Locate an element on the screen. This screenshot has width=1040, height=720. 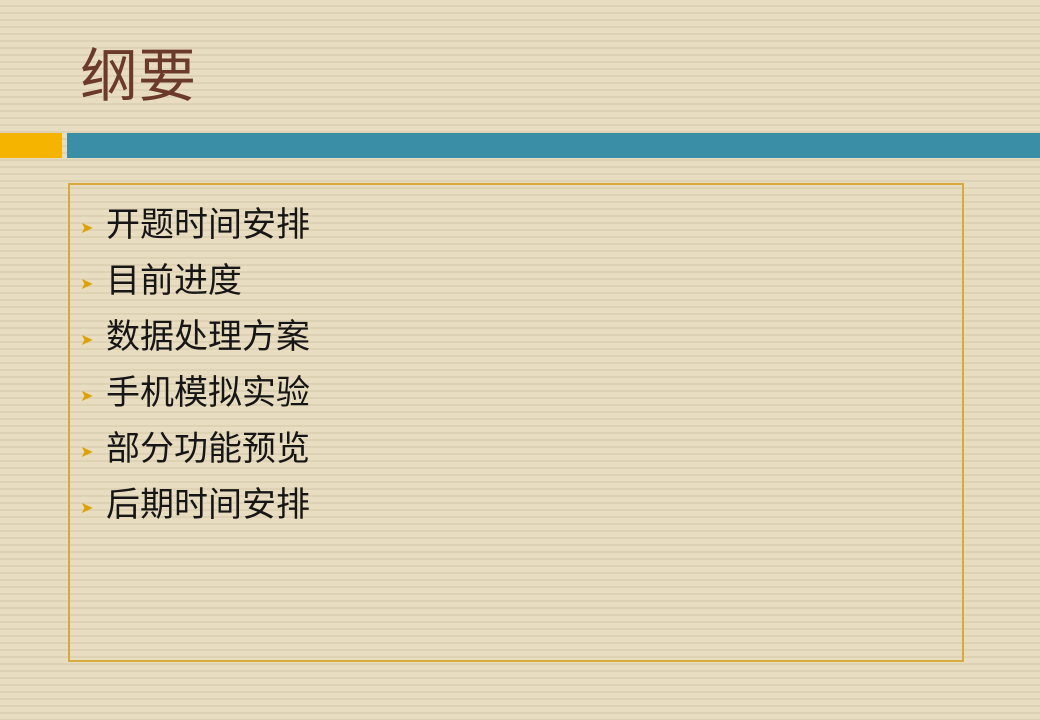
list-item-label: 开题时间安排 is located at coordinates (208, 225).